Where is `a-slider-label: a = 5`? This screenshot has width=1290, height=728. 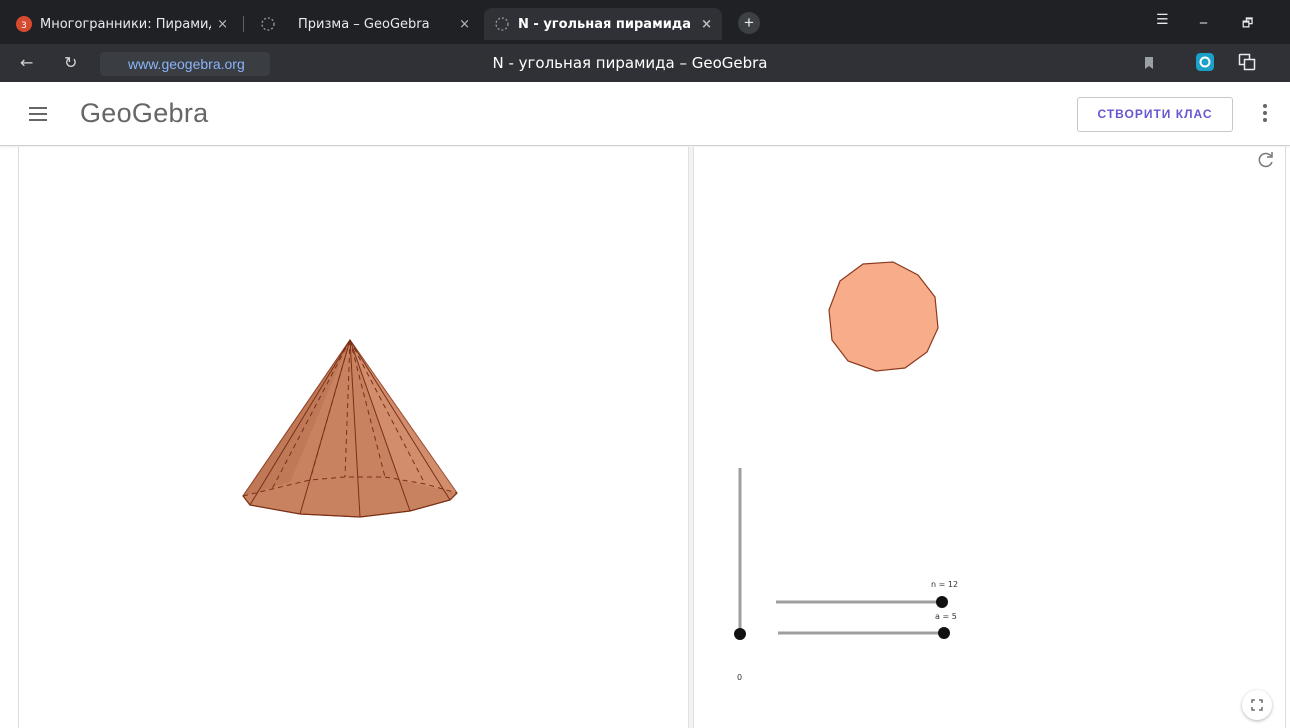 a-slider-label: a = 5 is located at coordinates (946, 616).